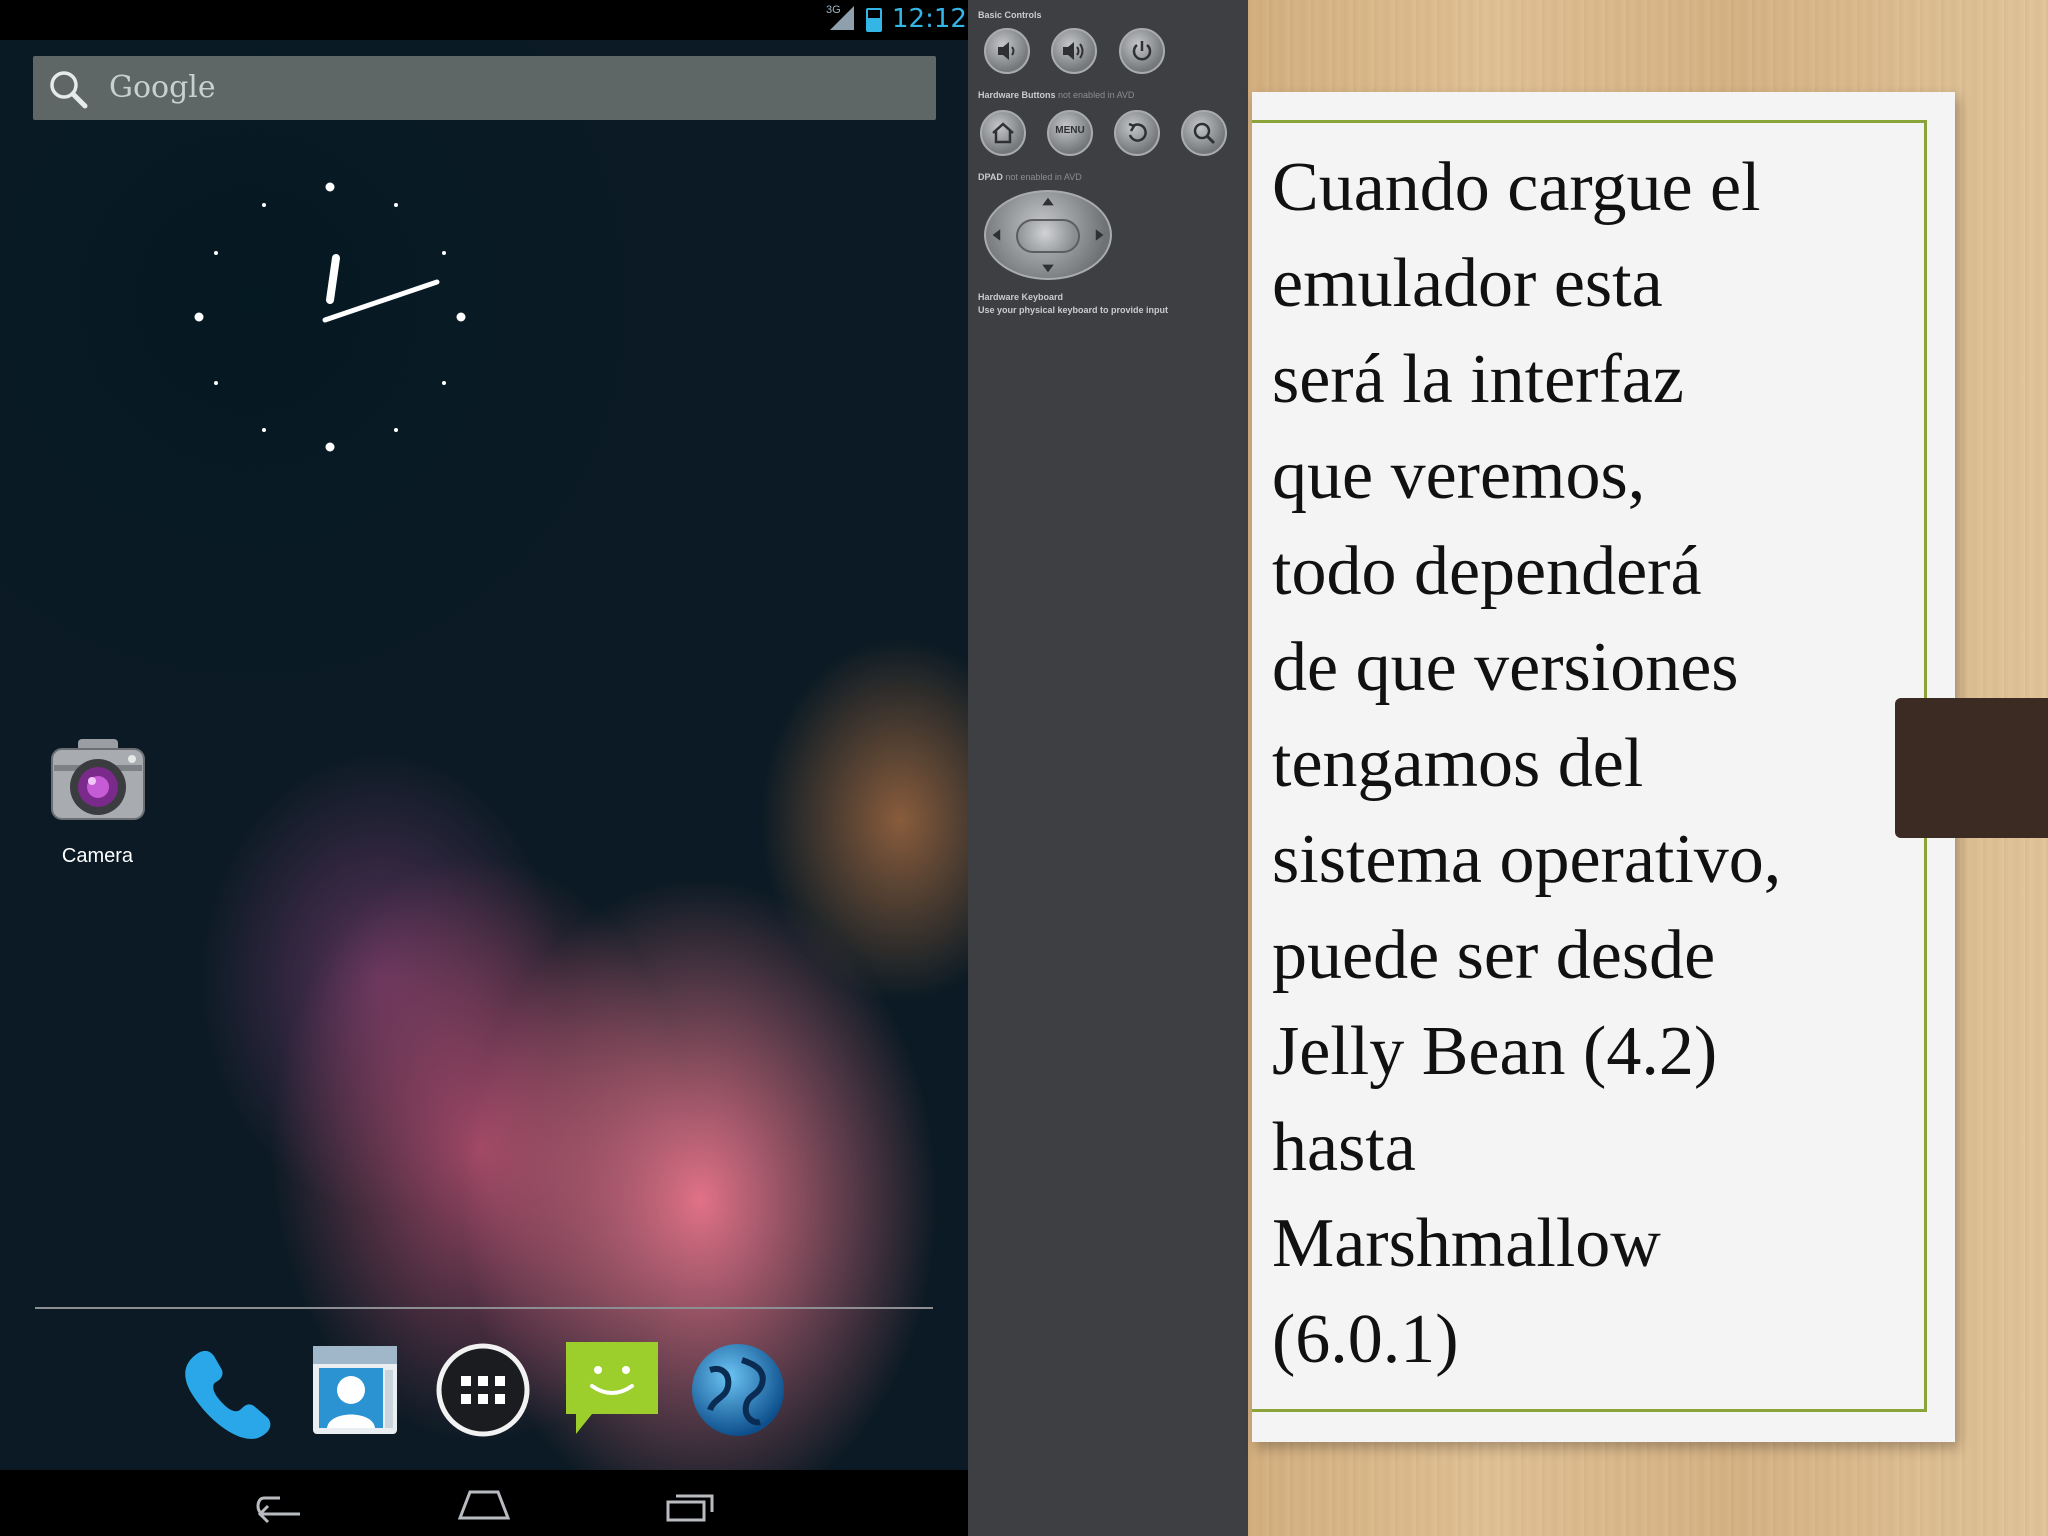  I want to click on dpad-note: not enabled in AVD, so click(1043, 177).